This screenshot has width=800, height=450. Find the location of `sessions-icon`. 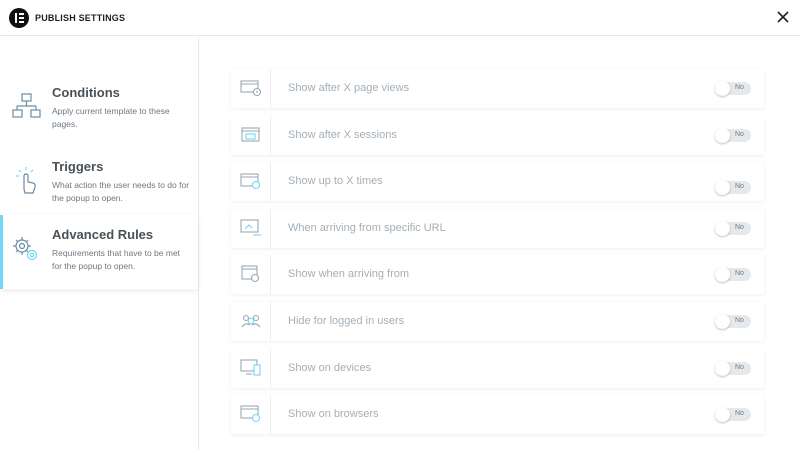

sessions-icon is located at coordinates (251, 135).